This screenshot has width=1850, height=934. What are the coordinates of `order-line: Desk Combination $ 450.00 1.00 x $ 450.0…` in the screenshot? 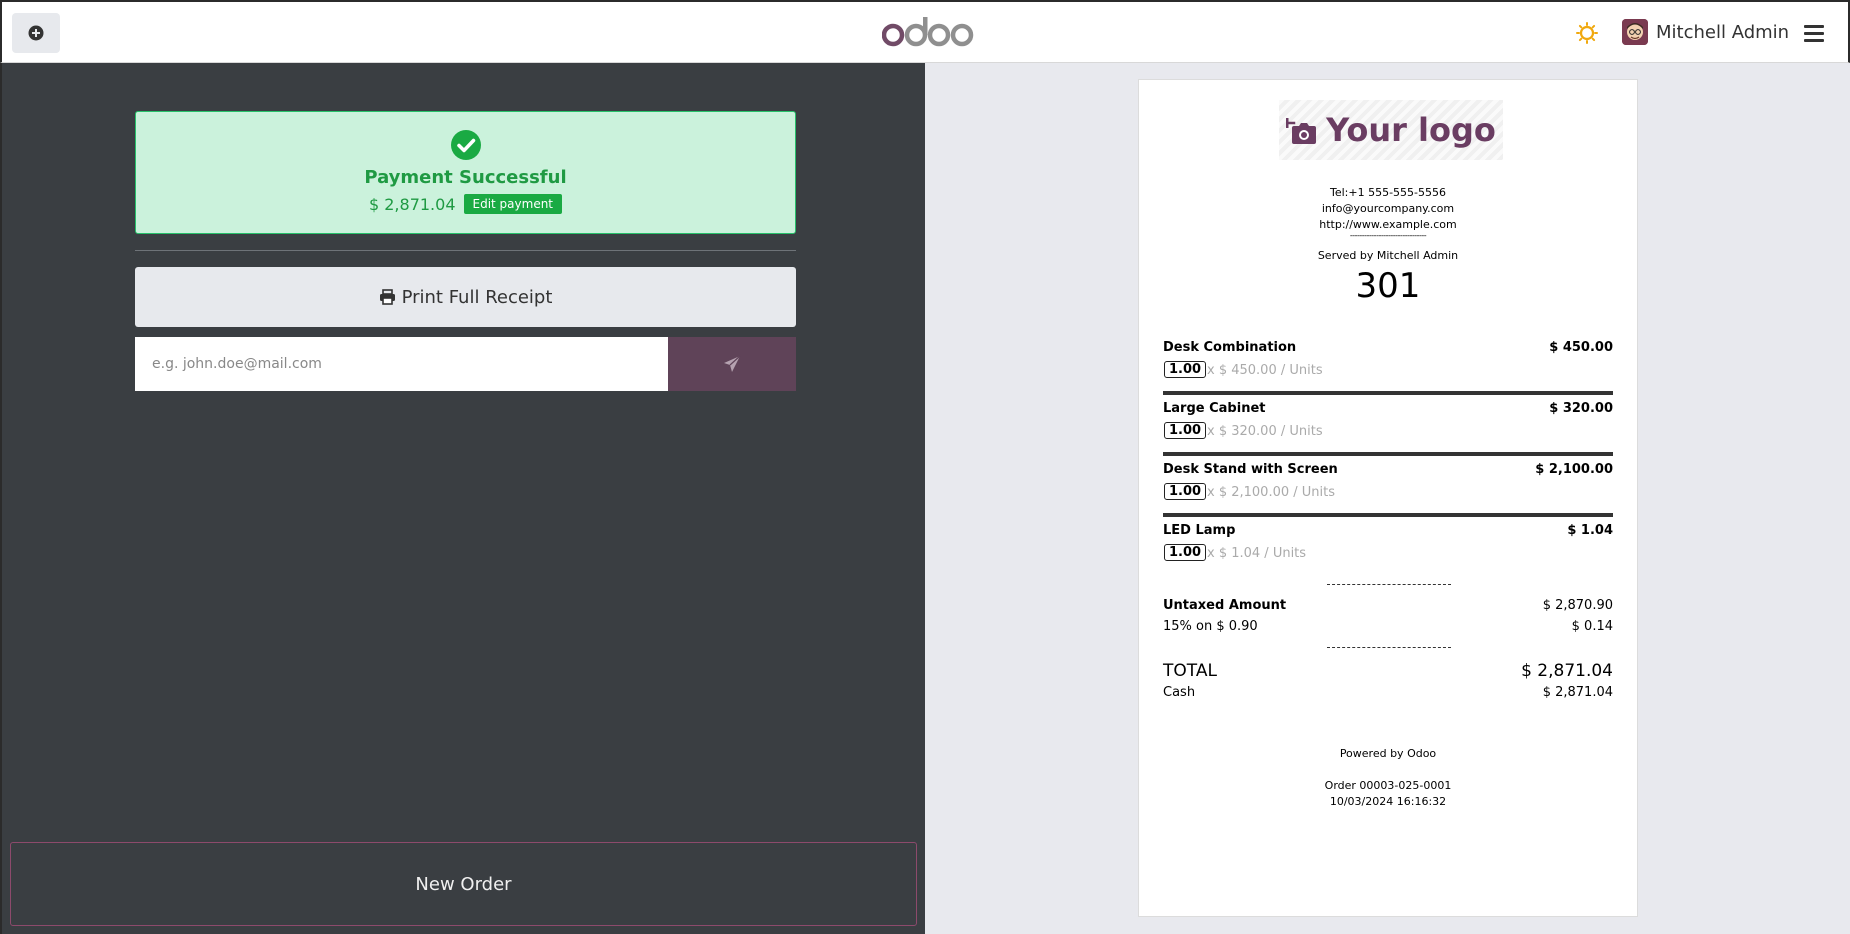 It's located at (1388, 370).